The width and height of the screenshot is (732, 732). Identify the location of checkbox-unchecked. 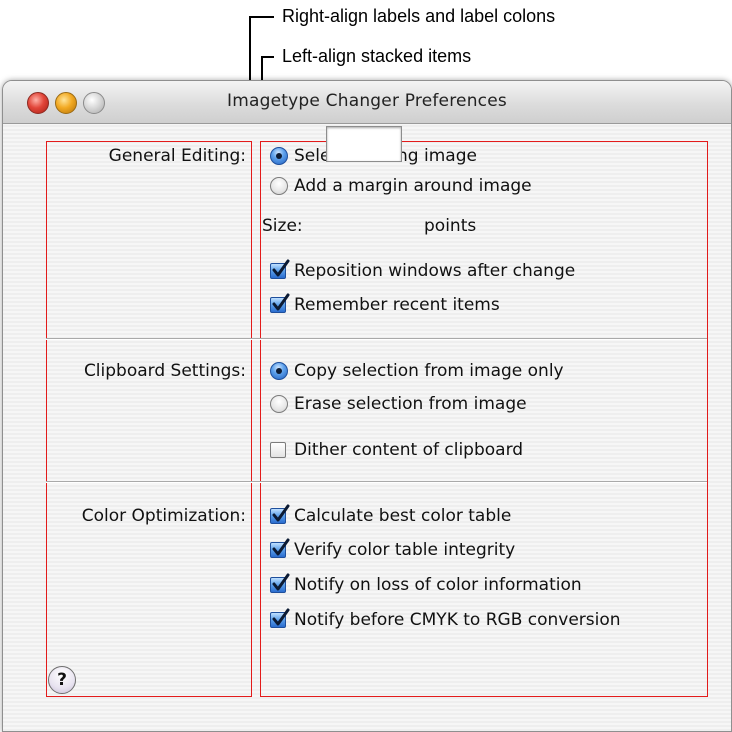
(278, 450).